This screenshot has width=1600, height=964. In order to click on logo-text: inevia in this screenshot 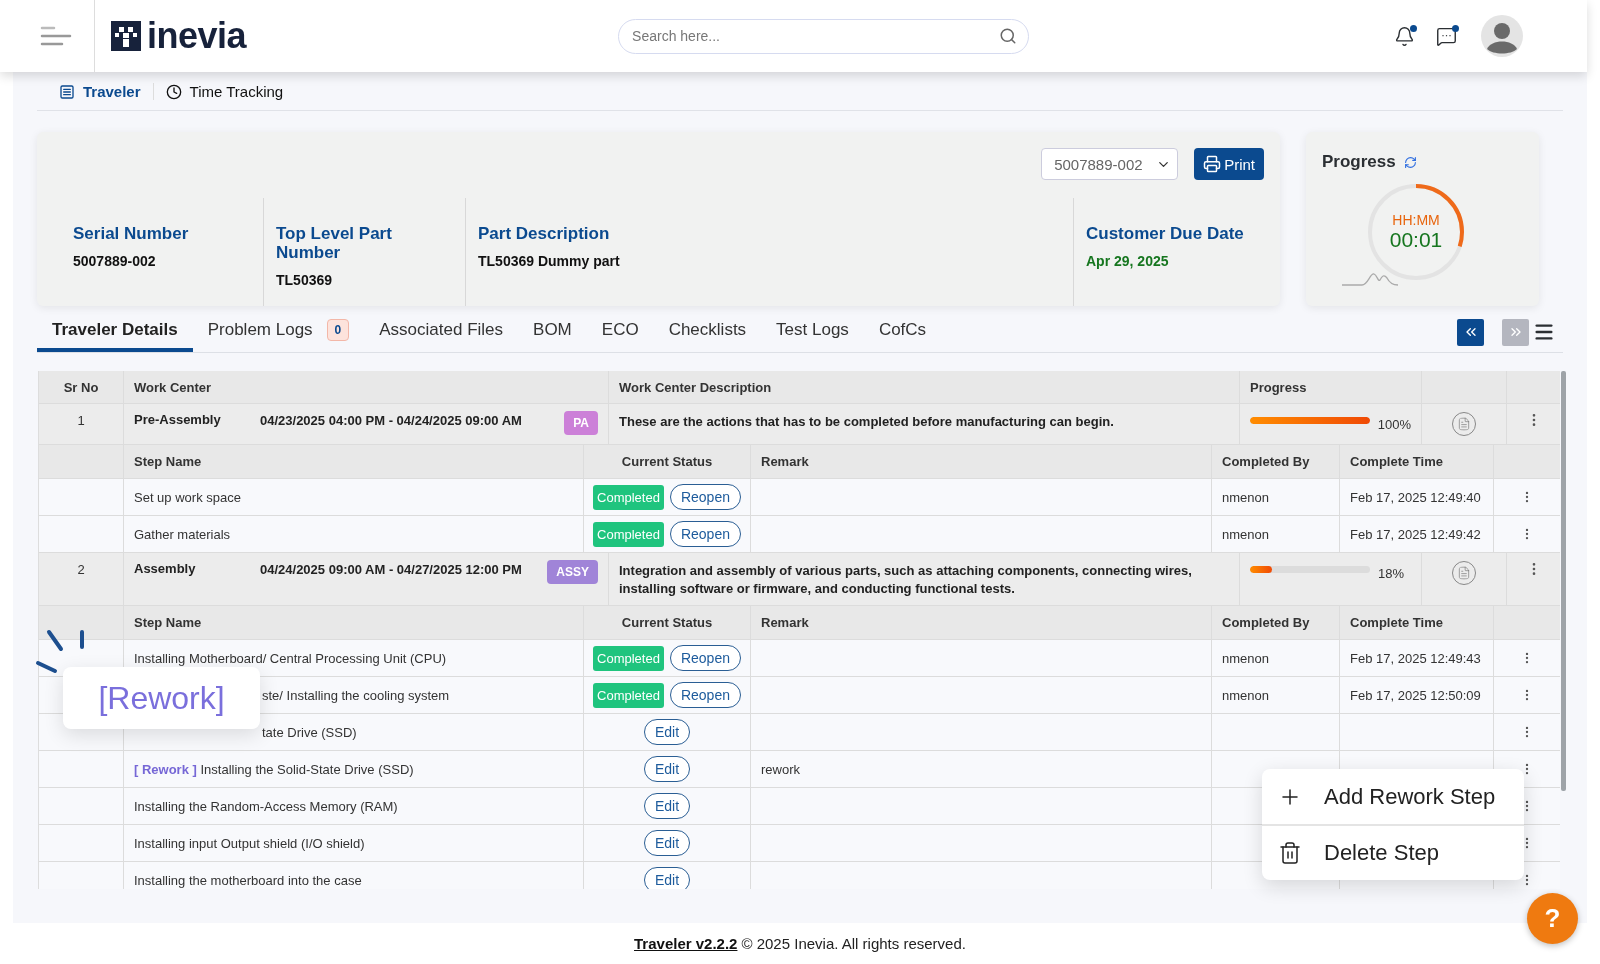, I will do `click(197, 36)`.